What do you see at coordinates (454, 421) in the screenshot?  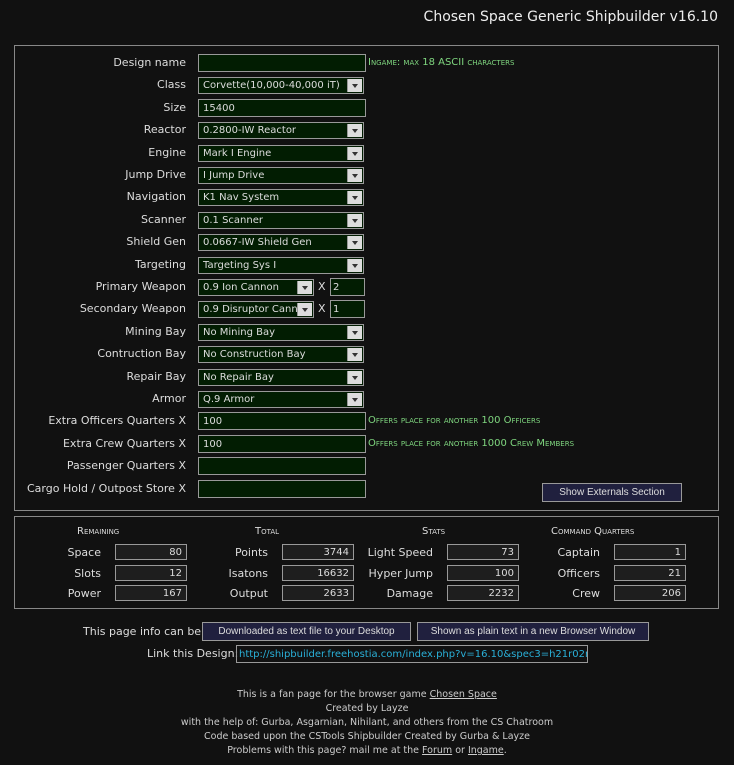 I see `extra-officers-quarters-x-note: Offers place for another 100 Officers` at bounding box center [454, 421].